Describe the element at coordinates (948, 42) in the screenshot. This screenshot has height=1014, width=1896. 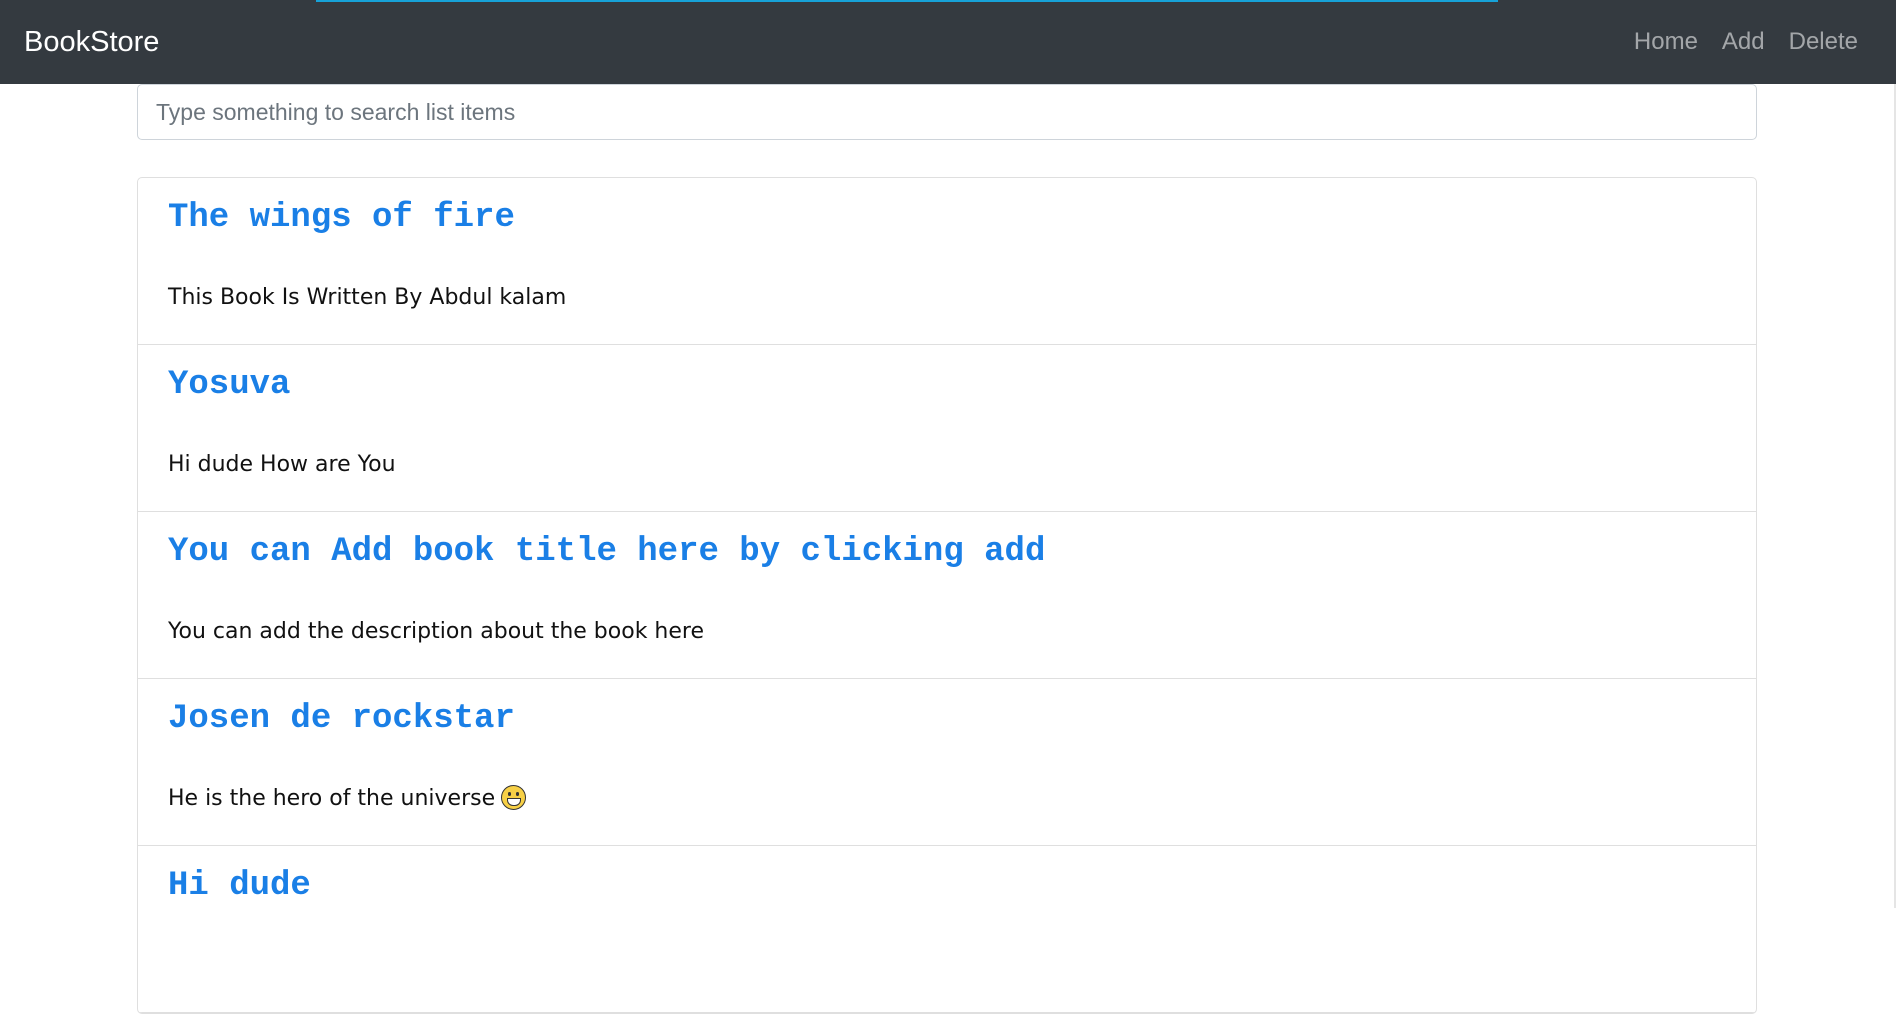
I see `navbar: BookStore Home Add Delete` at that location.